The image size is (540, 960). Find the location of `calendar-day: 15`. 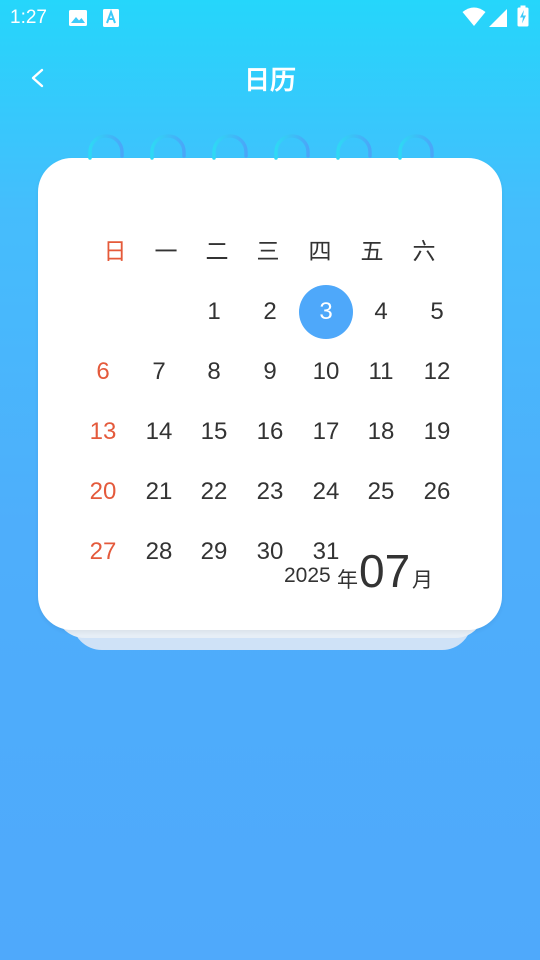

calendar-day: 15 is located at coordinates (214, 432).